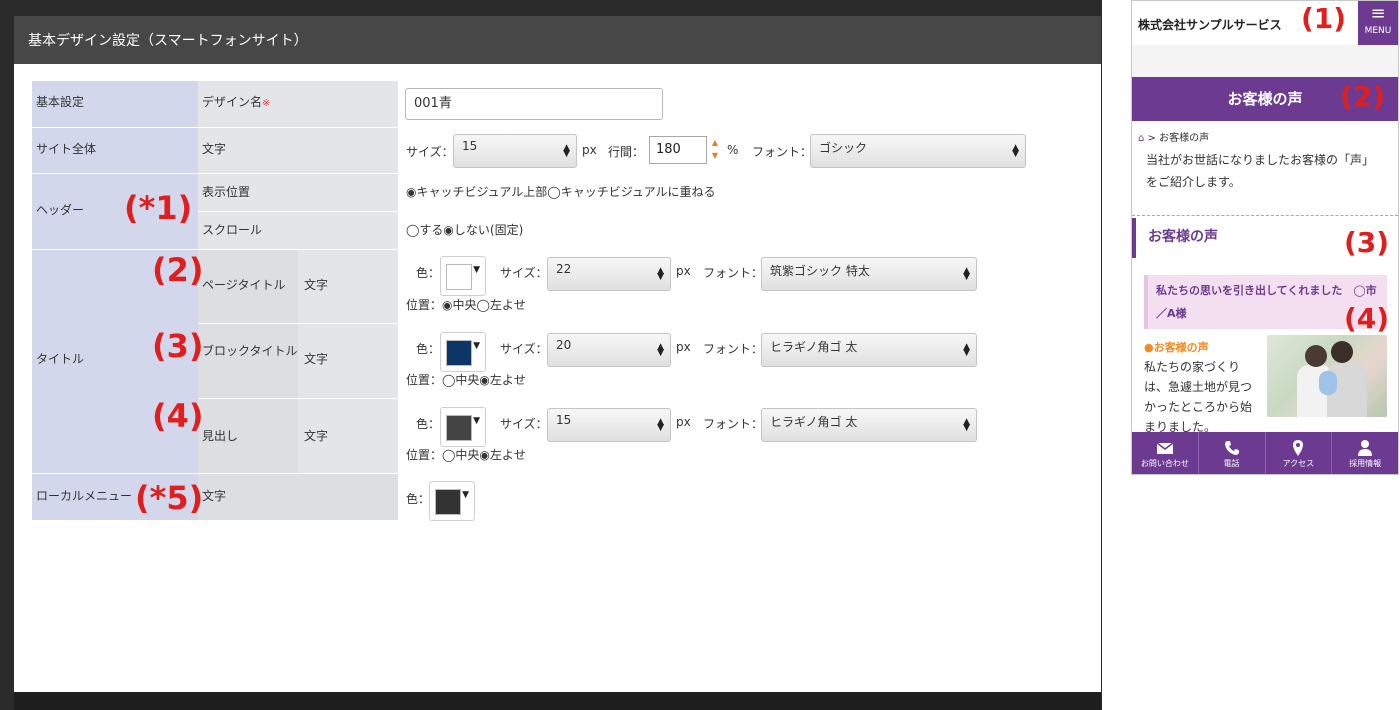  I want to click on heading-font-select: ヒラギノ角ゴ 太 ▲ ▼, so click(869, 425).